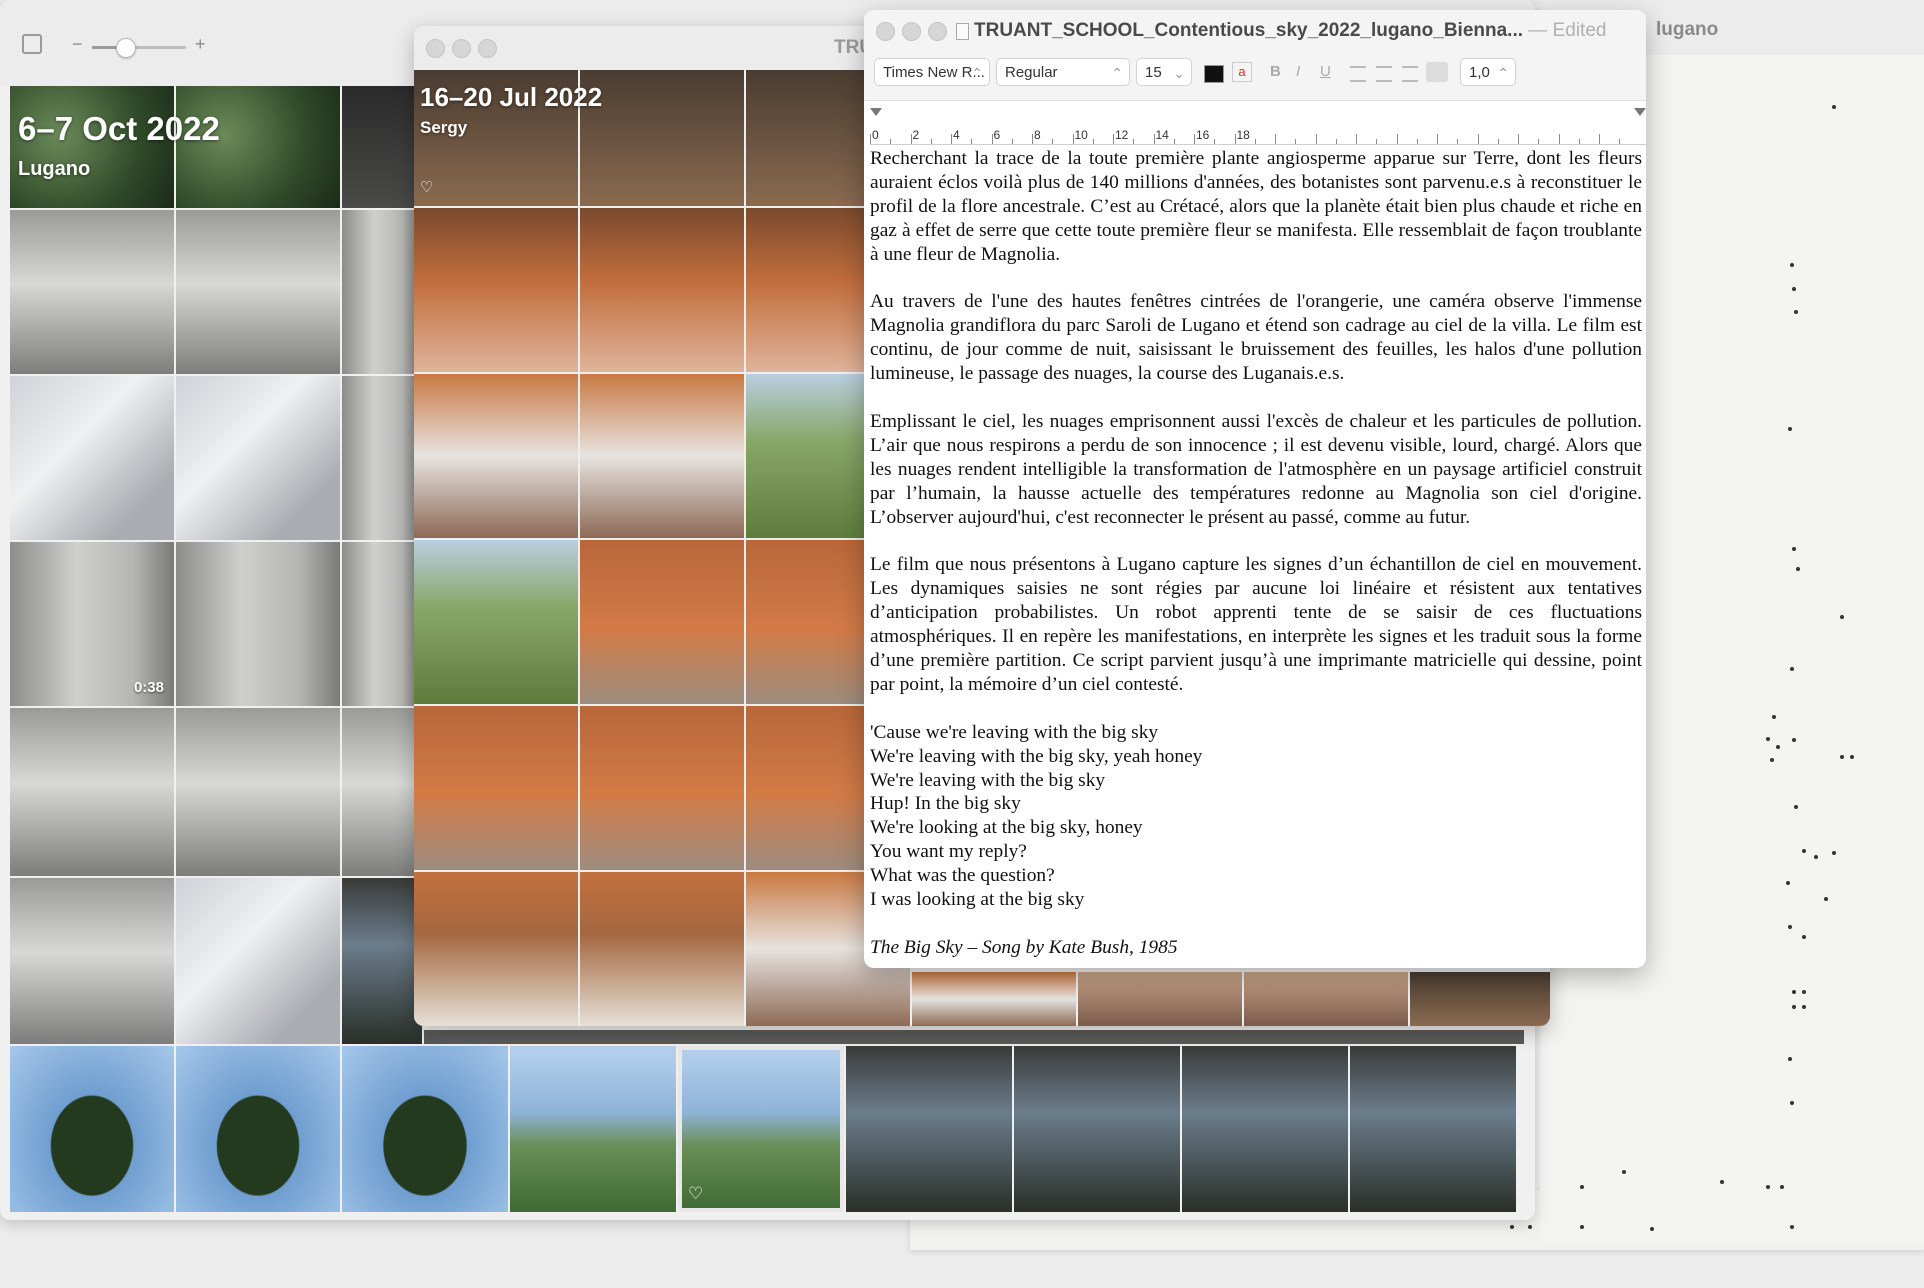  I want to click on line-spacing-value: 1,0, so click(1479, 72).